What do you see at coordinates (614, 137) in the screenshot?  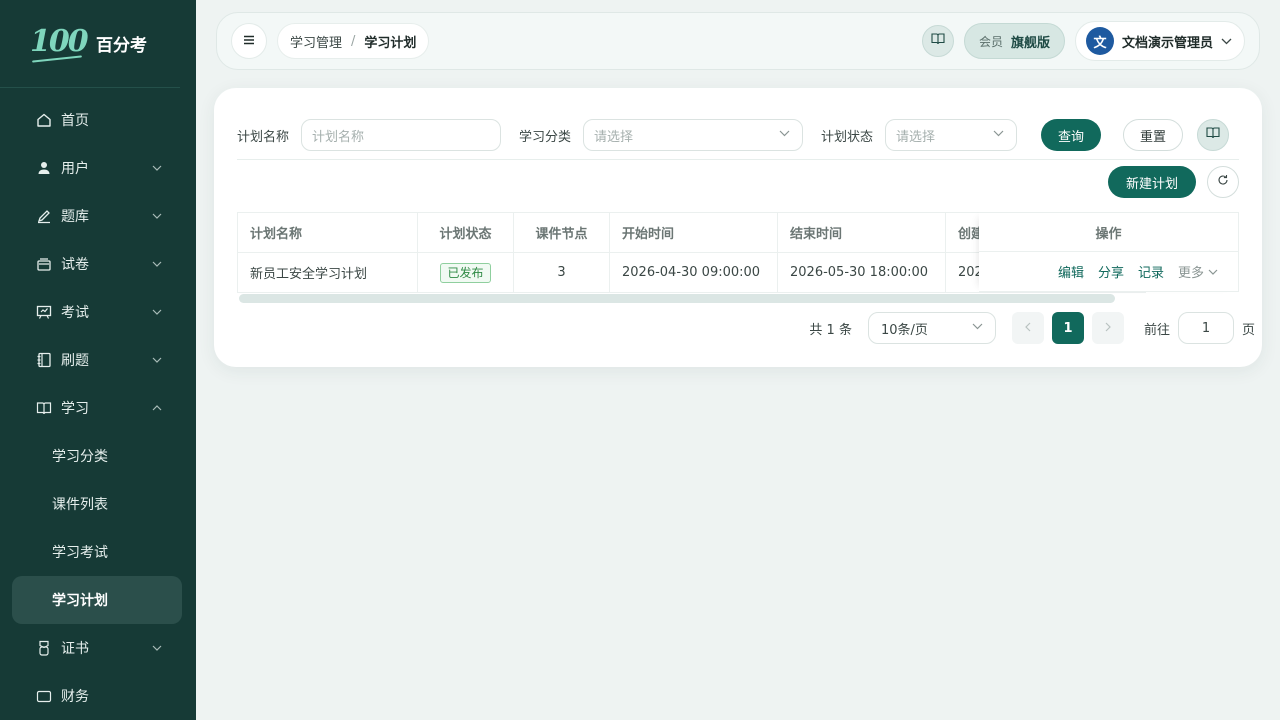 I see `study-category-placeholder: 请选择` at bounding box center [614, 137].